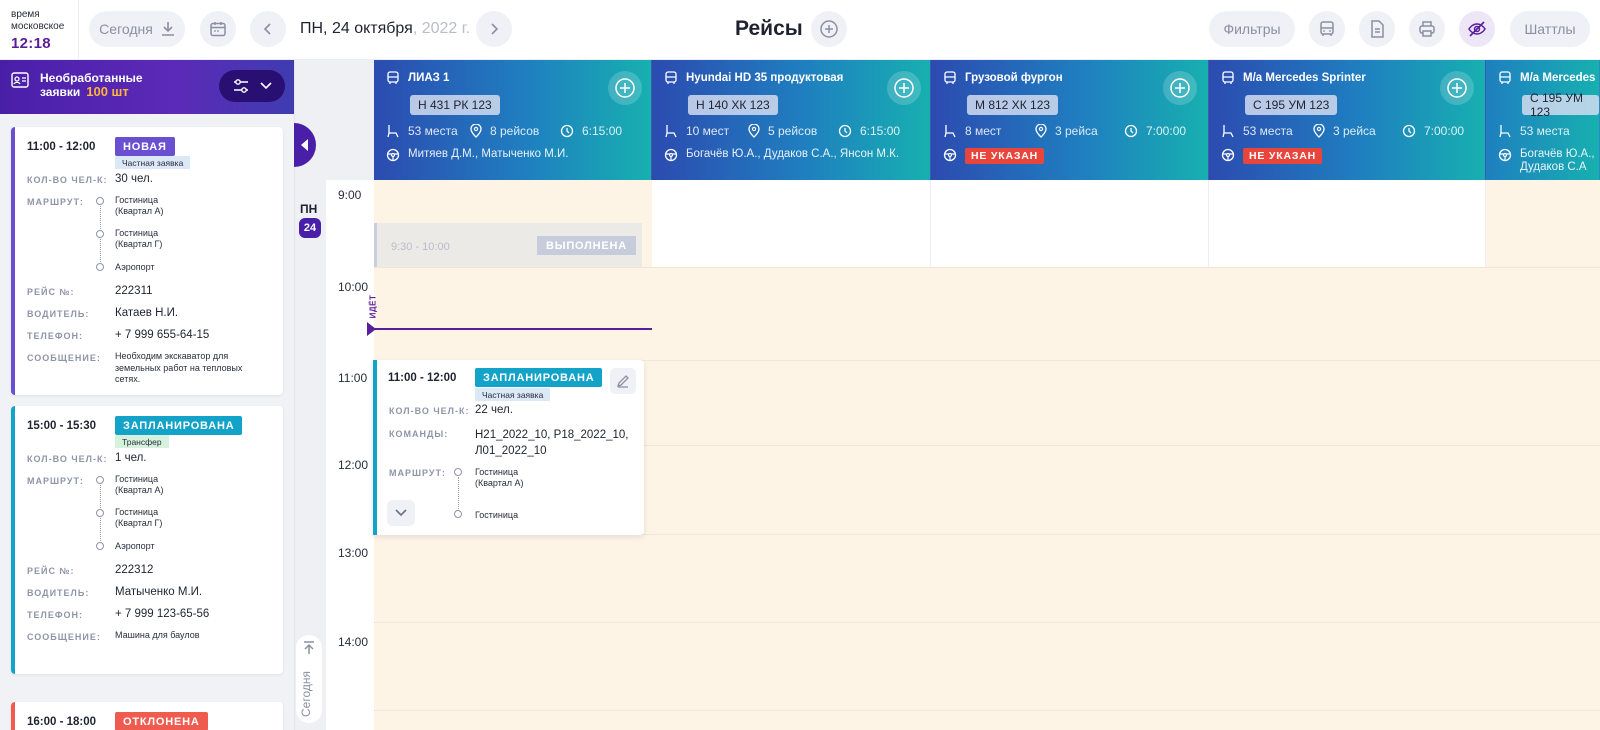 The image size is (1600, 730). Describe the element at coordinates (1004, 156) in the screenshot. I see `driver-not-set-badge: НЕ УКАЗАН` at that location.